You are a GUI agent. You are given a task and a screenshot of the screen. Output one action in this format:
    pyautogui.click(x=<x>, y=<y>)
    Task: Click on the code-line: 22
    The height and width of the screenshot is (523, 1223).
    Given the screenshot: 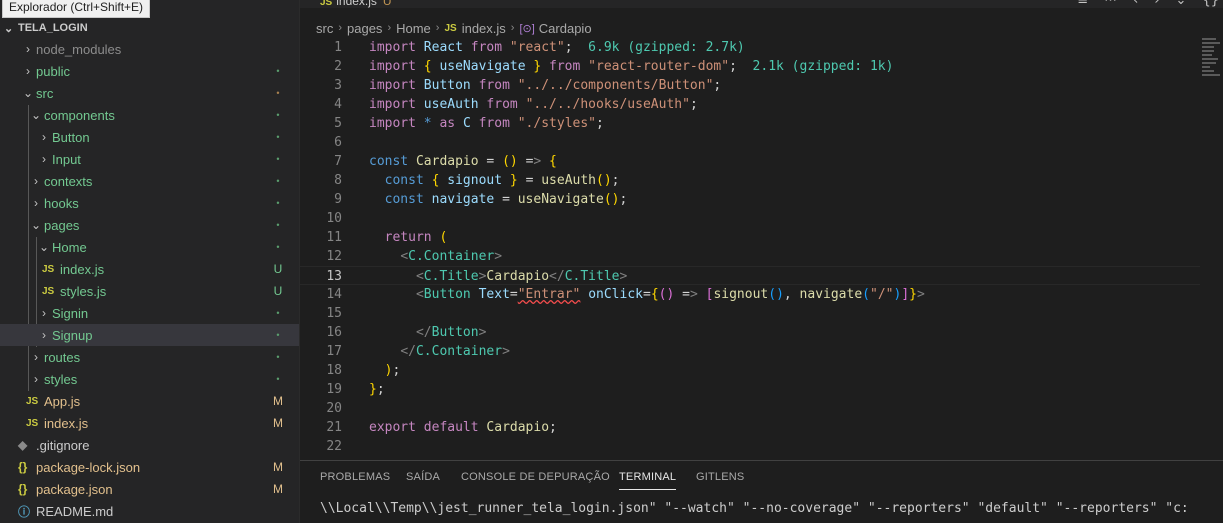 What is the action you would take?
    pyautogui.click(x=750, y=446)
    